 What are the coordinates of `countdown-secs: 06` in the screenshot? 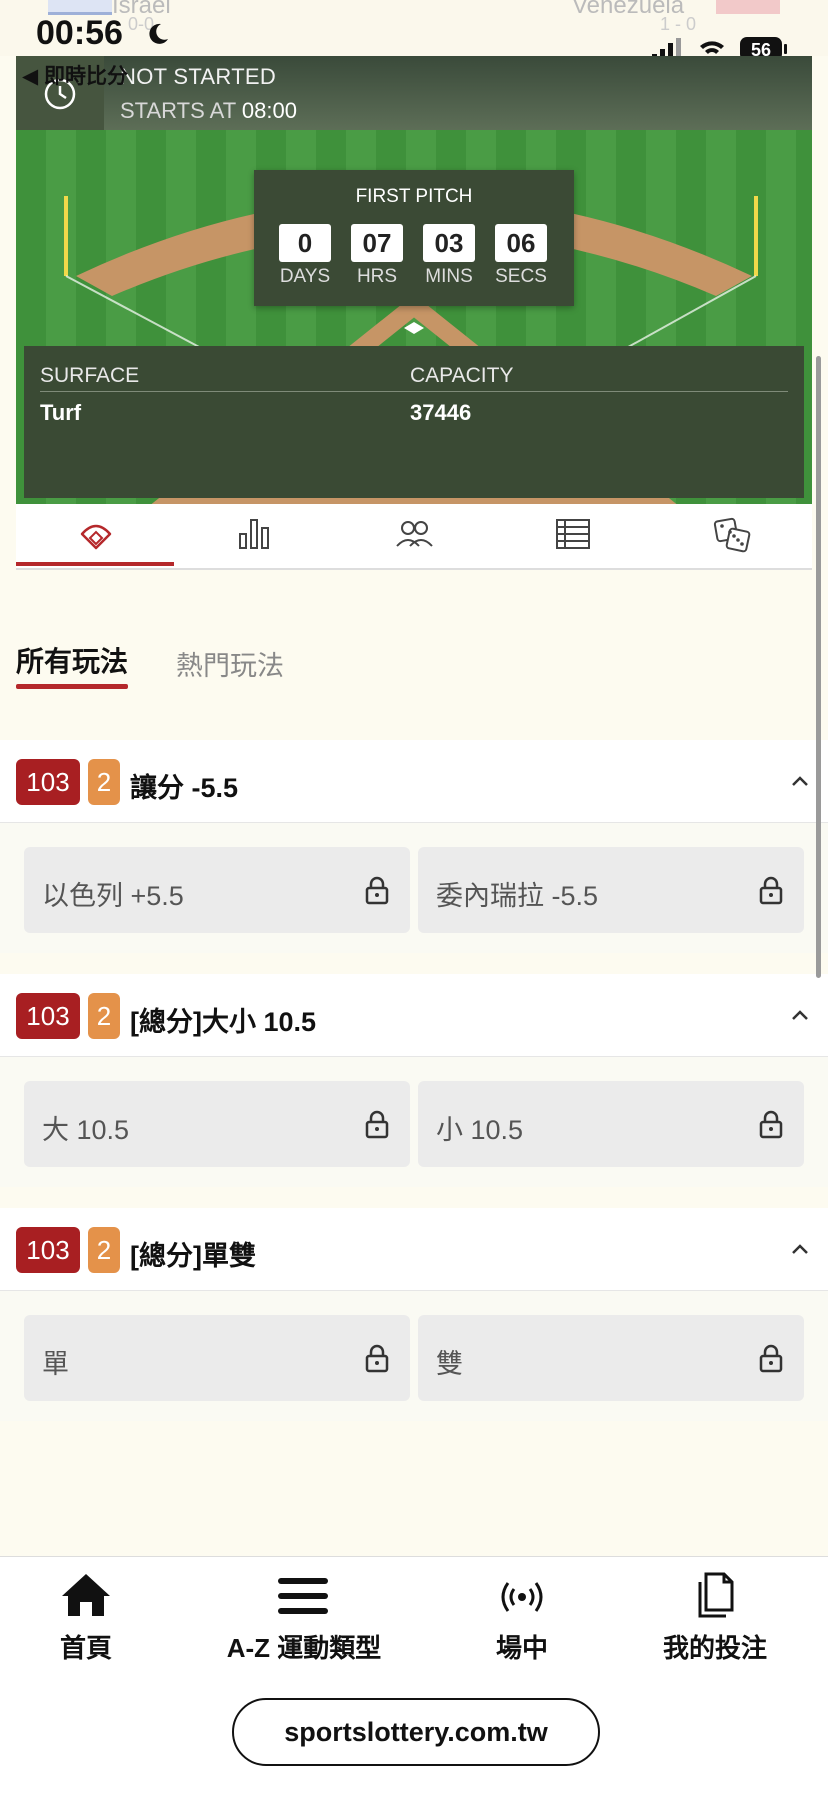 It's located at (521, 243).